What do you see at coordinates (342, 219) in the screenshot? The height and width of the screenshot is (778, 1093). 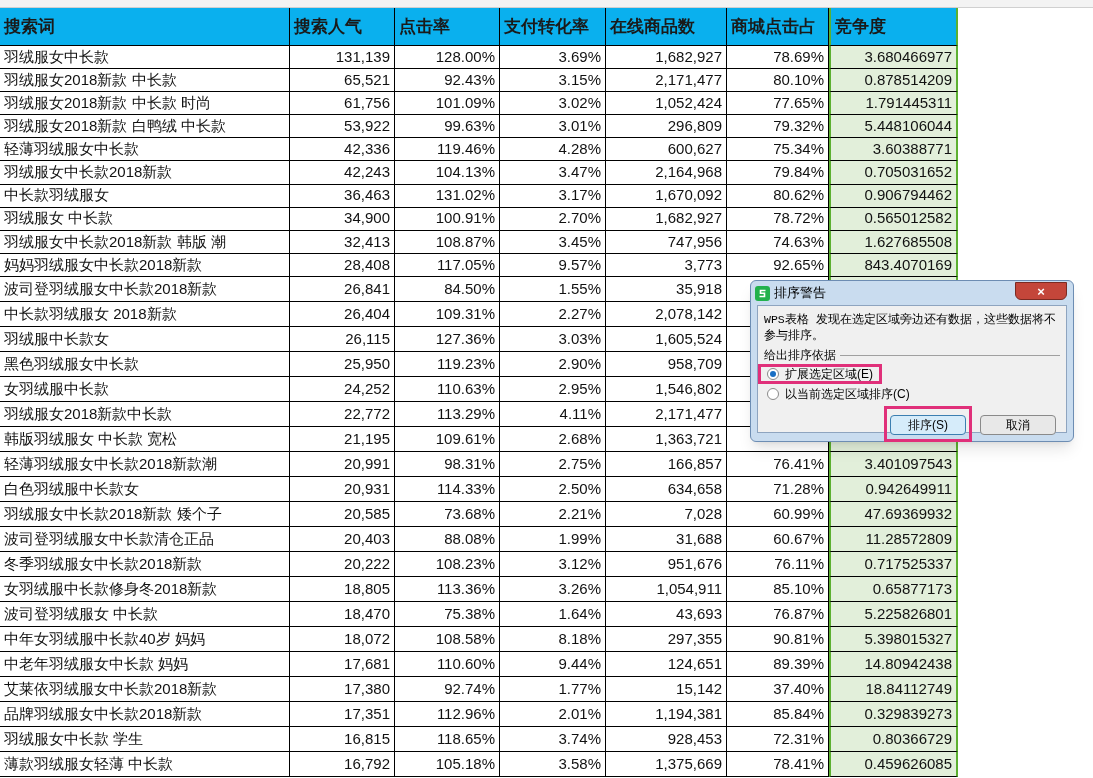 I see `table-cell: 34,900` at bounding box center [342, 219].